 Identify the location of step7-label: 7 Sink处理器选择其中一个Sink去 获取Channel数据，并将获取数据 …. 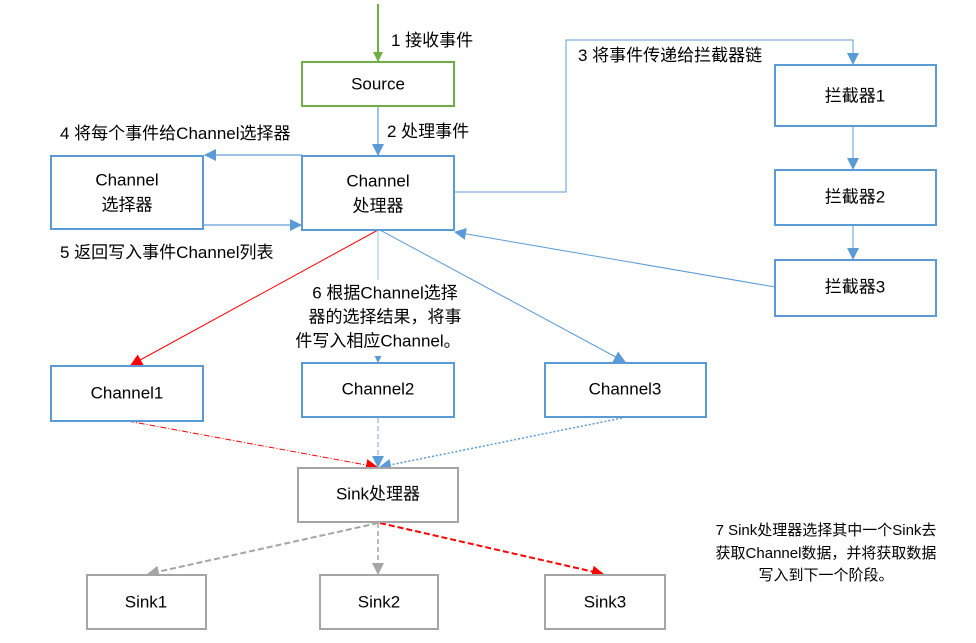
(826, 553).